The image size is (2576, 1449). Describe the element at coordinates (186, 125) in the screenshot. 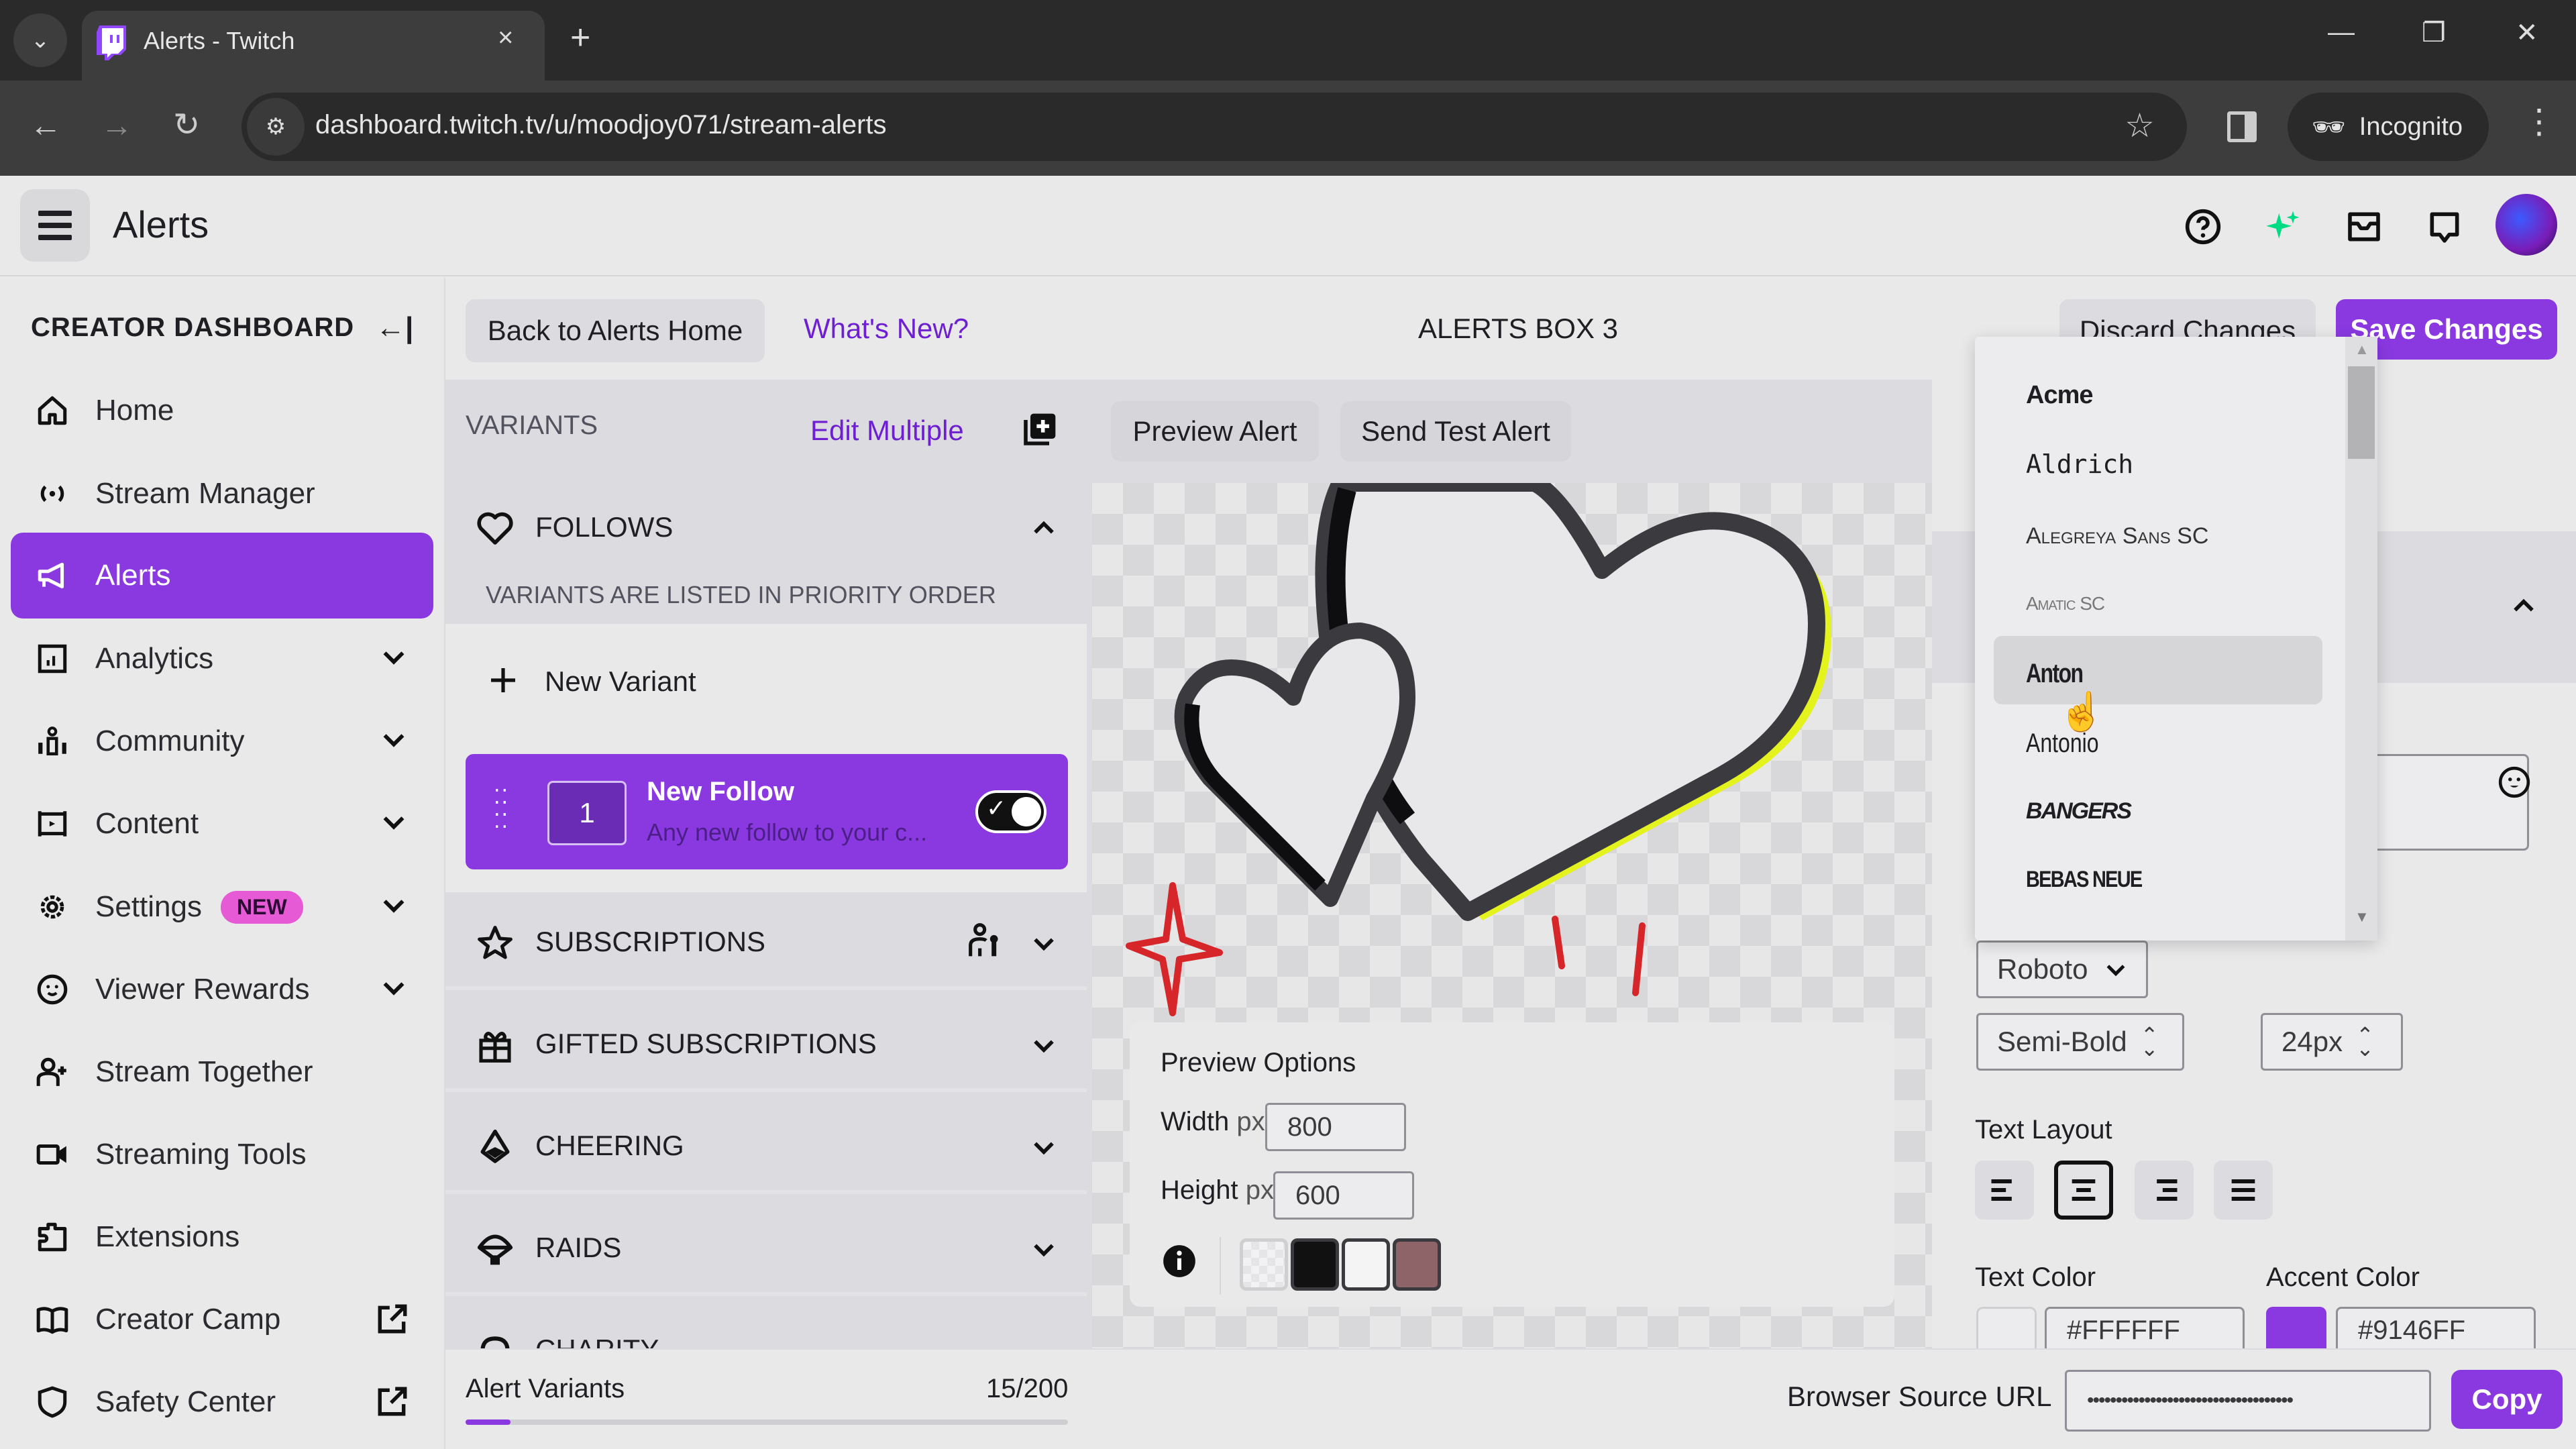

I see `reload-icon: ↻` at that location.